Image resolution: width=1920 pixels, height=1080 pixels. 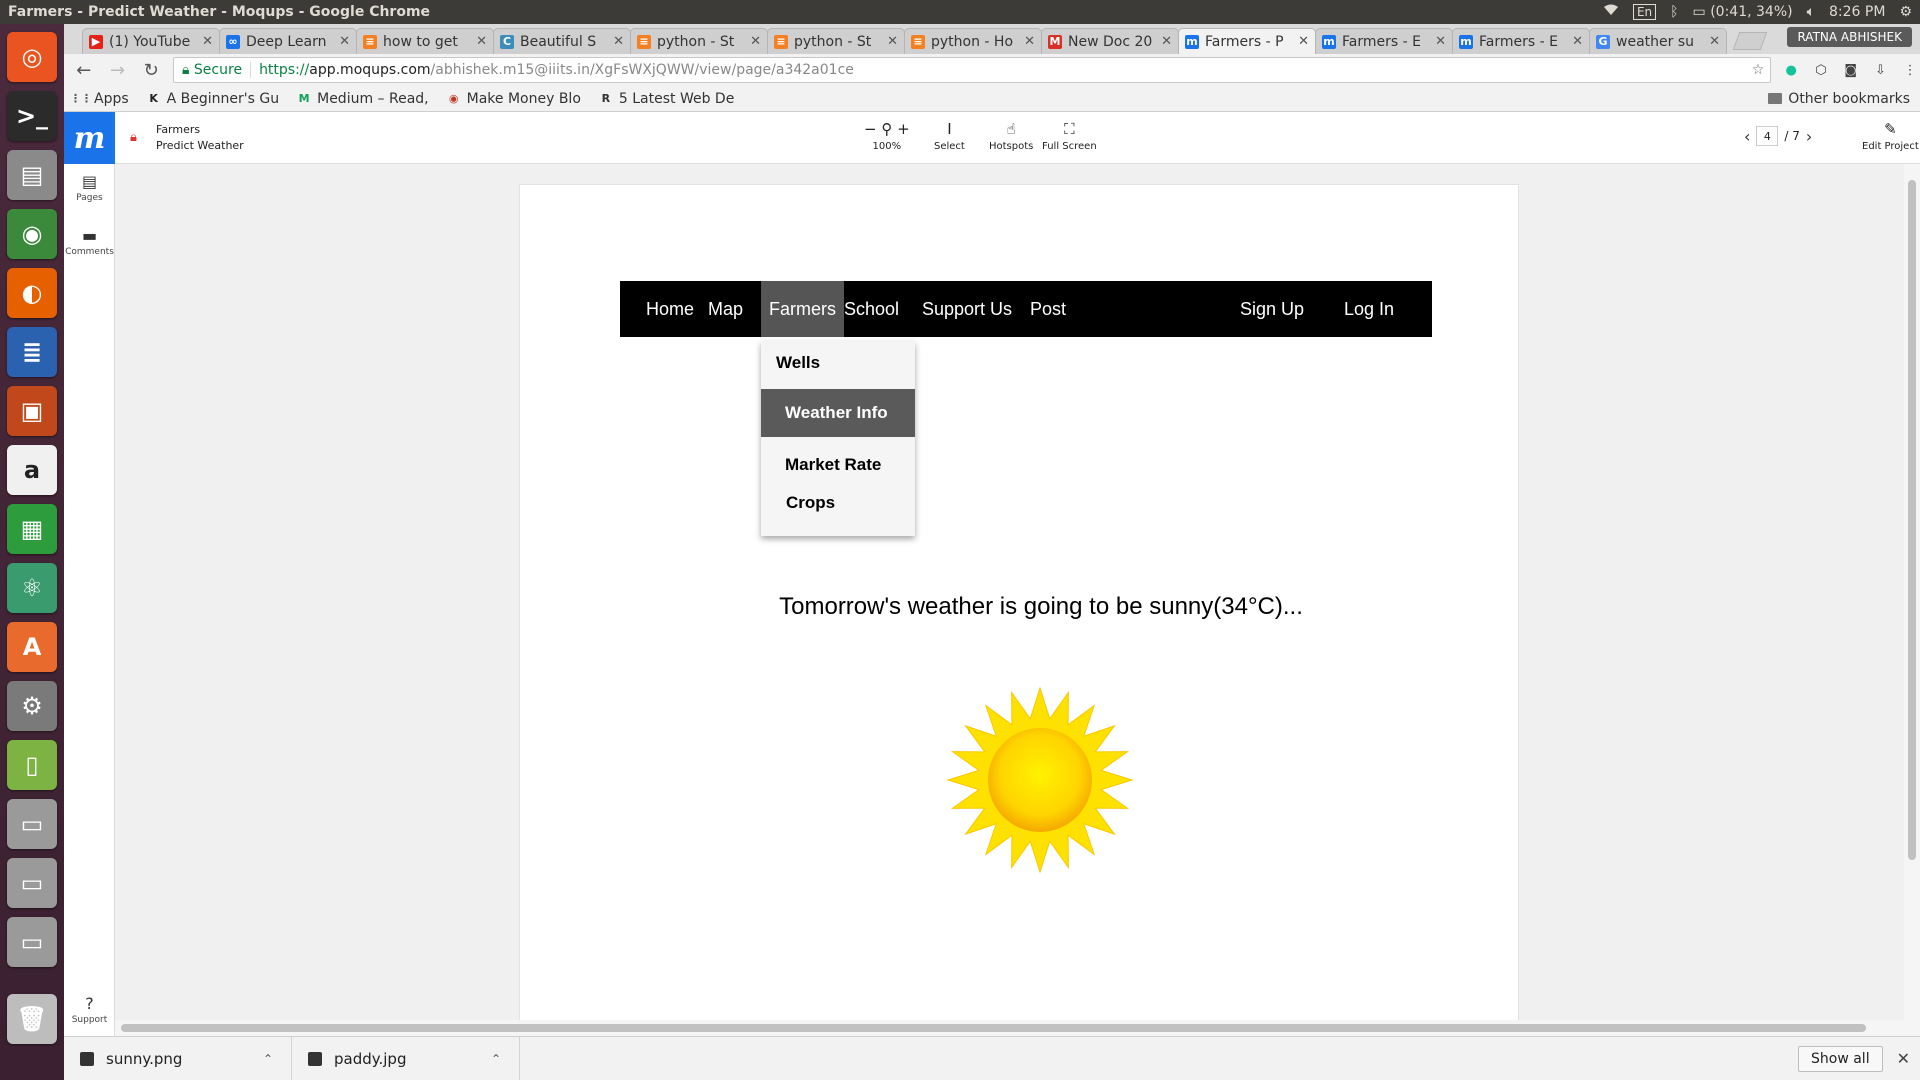 What do you see at coordinates (32, 824) in the screenshot?
I see `drive-1-icon: ▭` at bounding box center [32, 824].